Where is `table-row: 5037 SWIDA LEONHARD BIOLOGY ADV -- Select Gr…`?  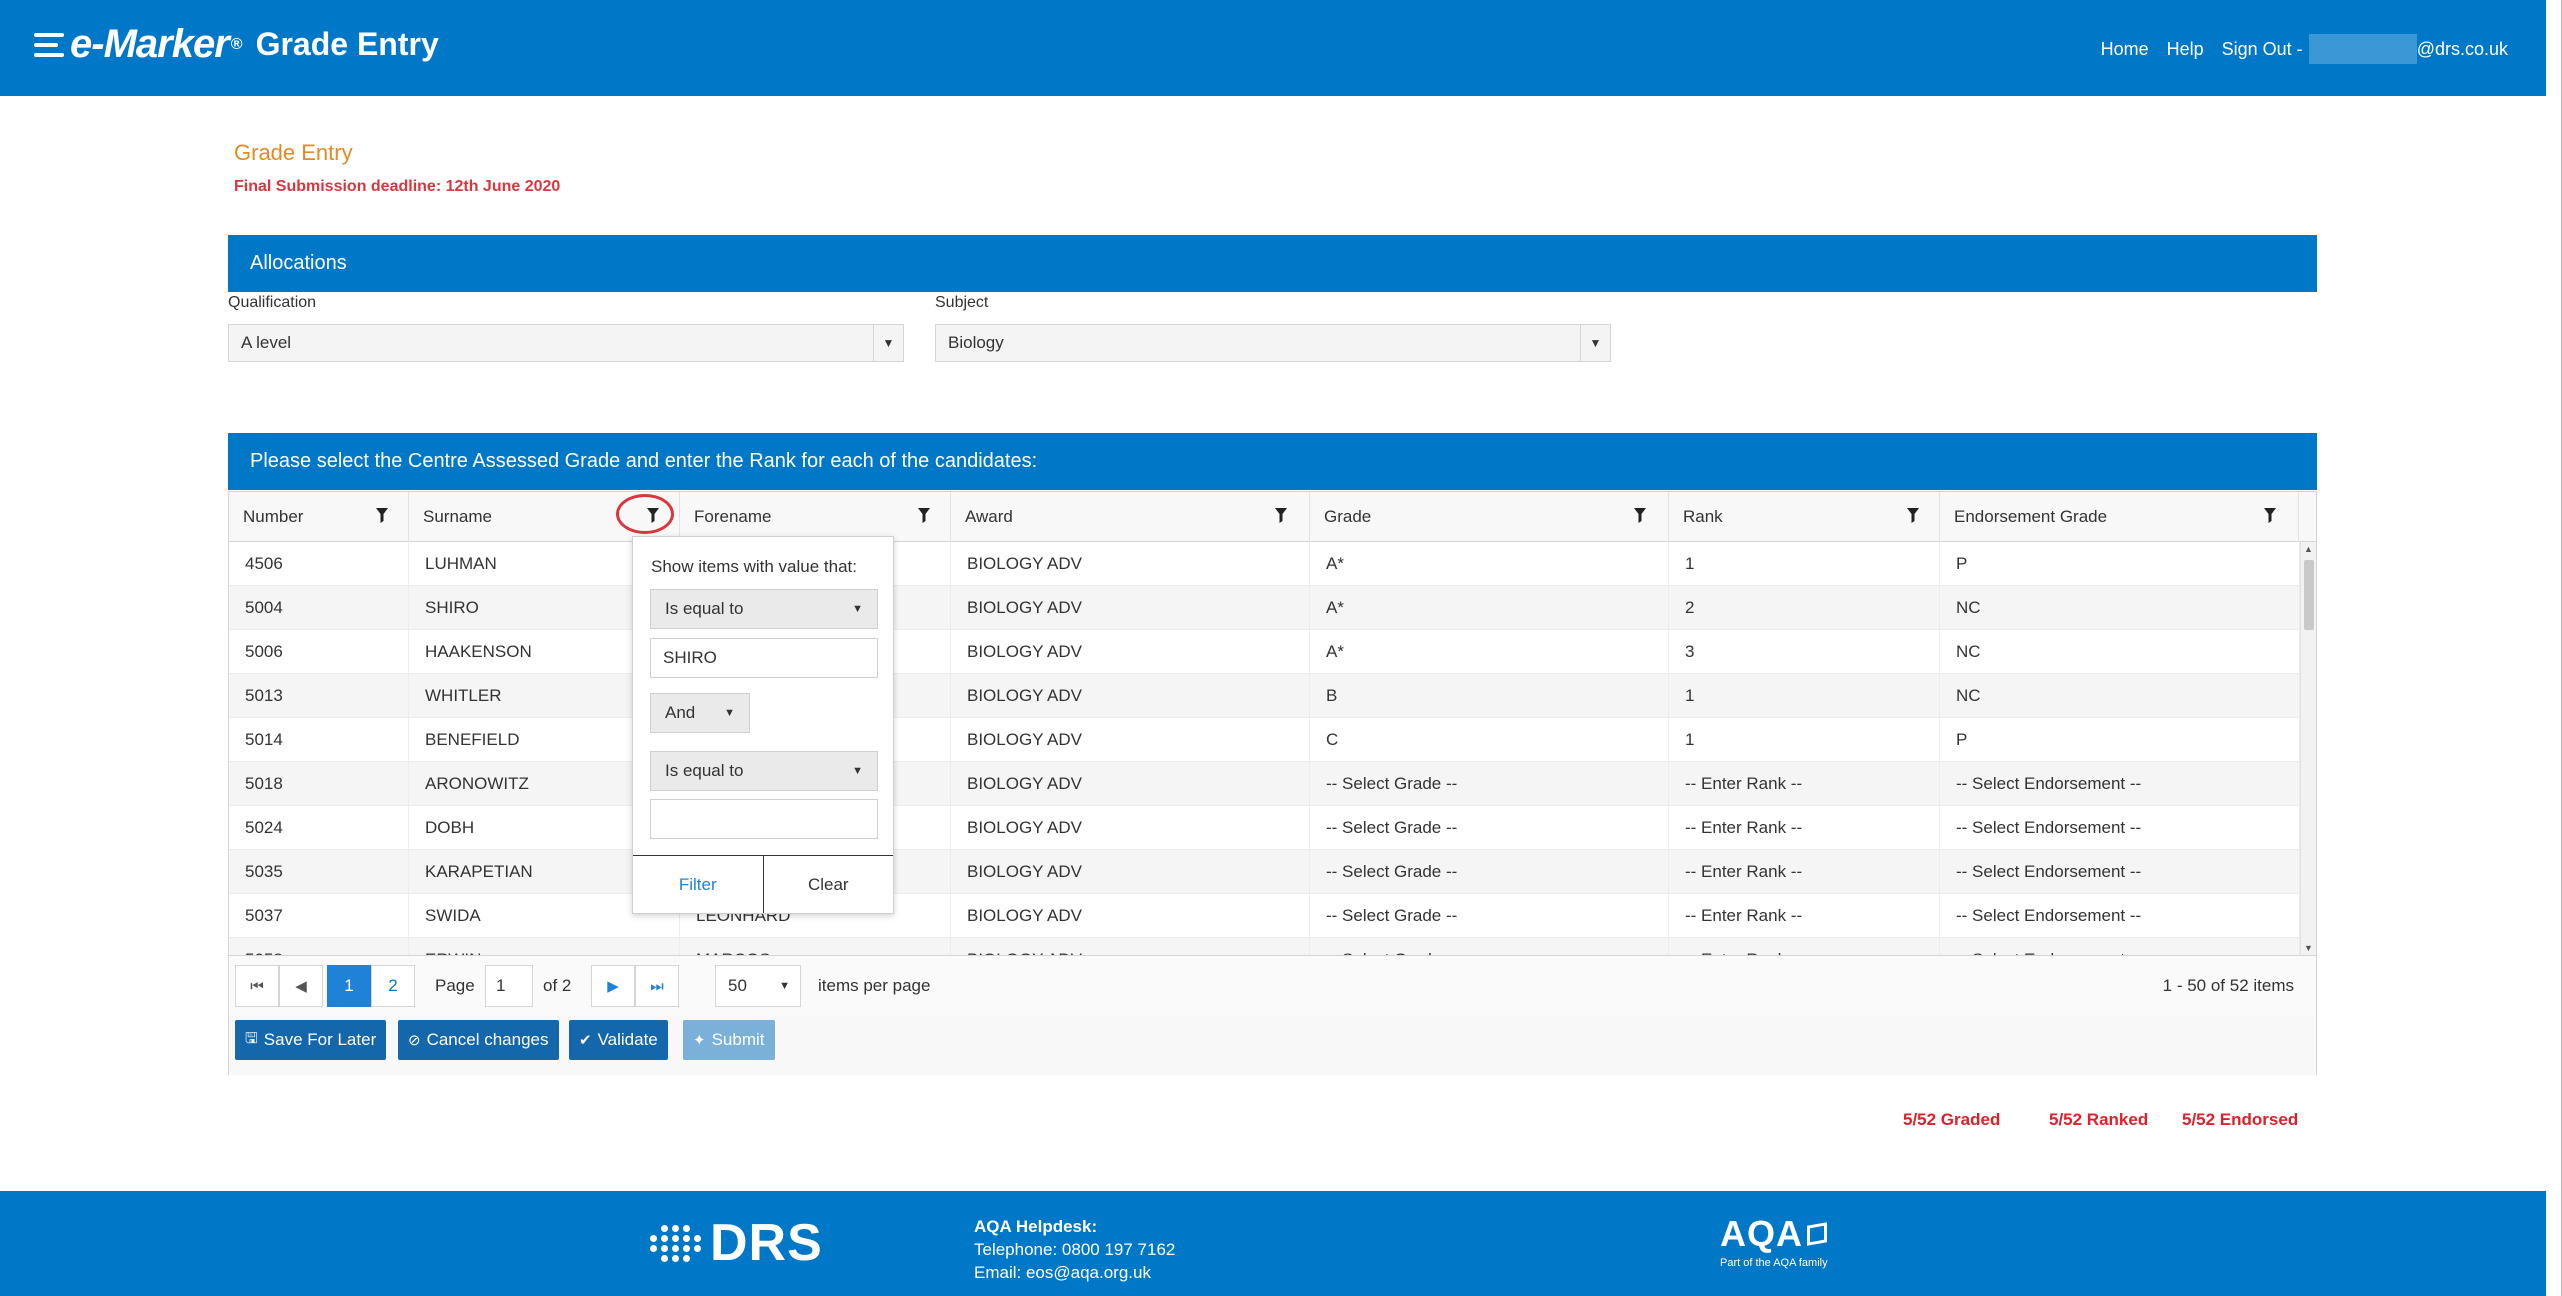
table-row: 5037 SWIDA LEONHARD BIOLOGY ADV -- Select Gr… is located at coordinates (1264, 916).